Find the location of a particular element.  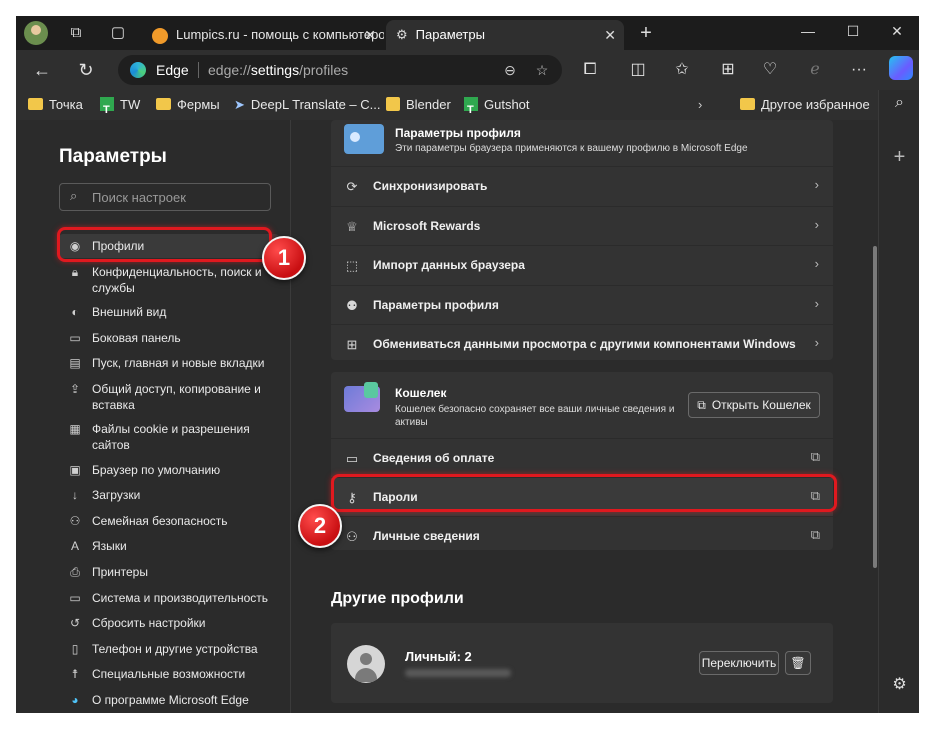

workspaces-icon: ⧉ is located at coordinates (76, 33).